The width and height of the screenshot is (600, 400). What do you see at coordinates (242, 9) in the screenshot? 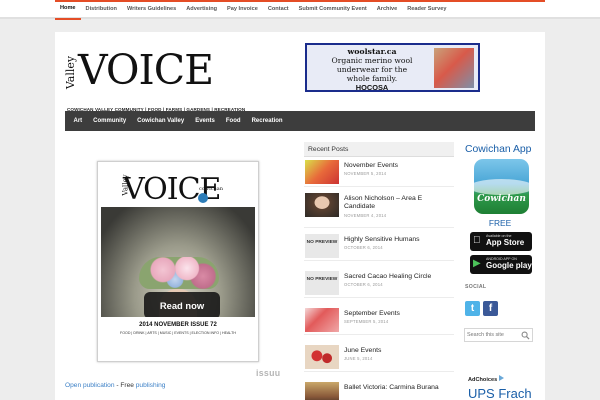
I see `topnav-pay-invoice: Pay Invoice` at bounding box center [242, 9].